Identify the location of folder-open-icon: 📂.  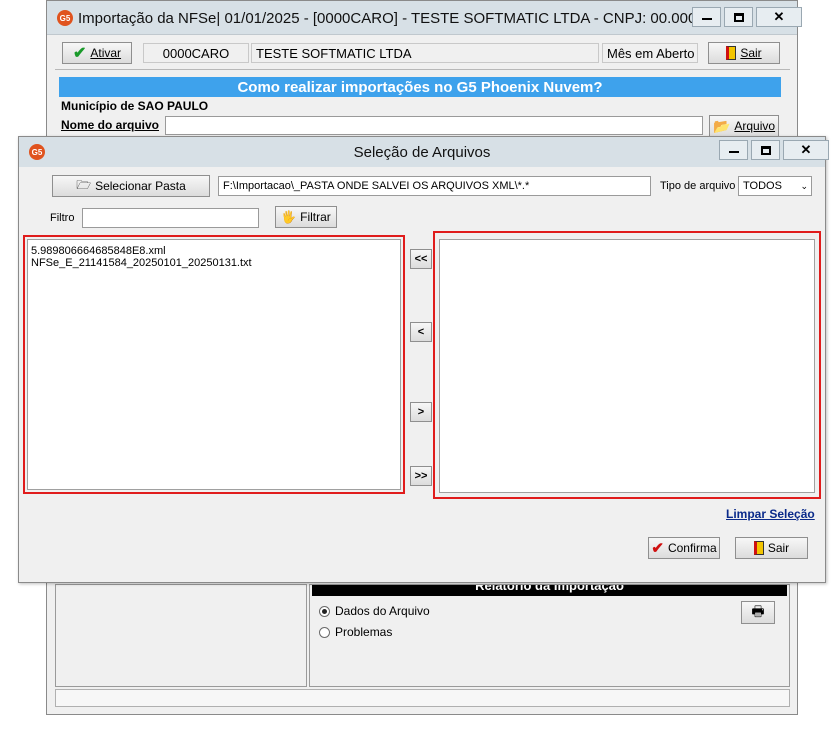
(721, 125).